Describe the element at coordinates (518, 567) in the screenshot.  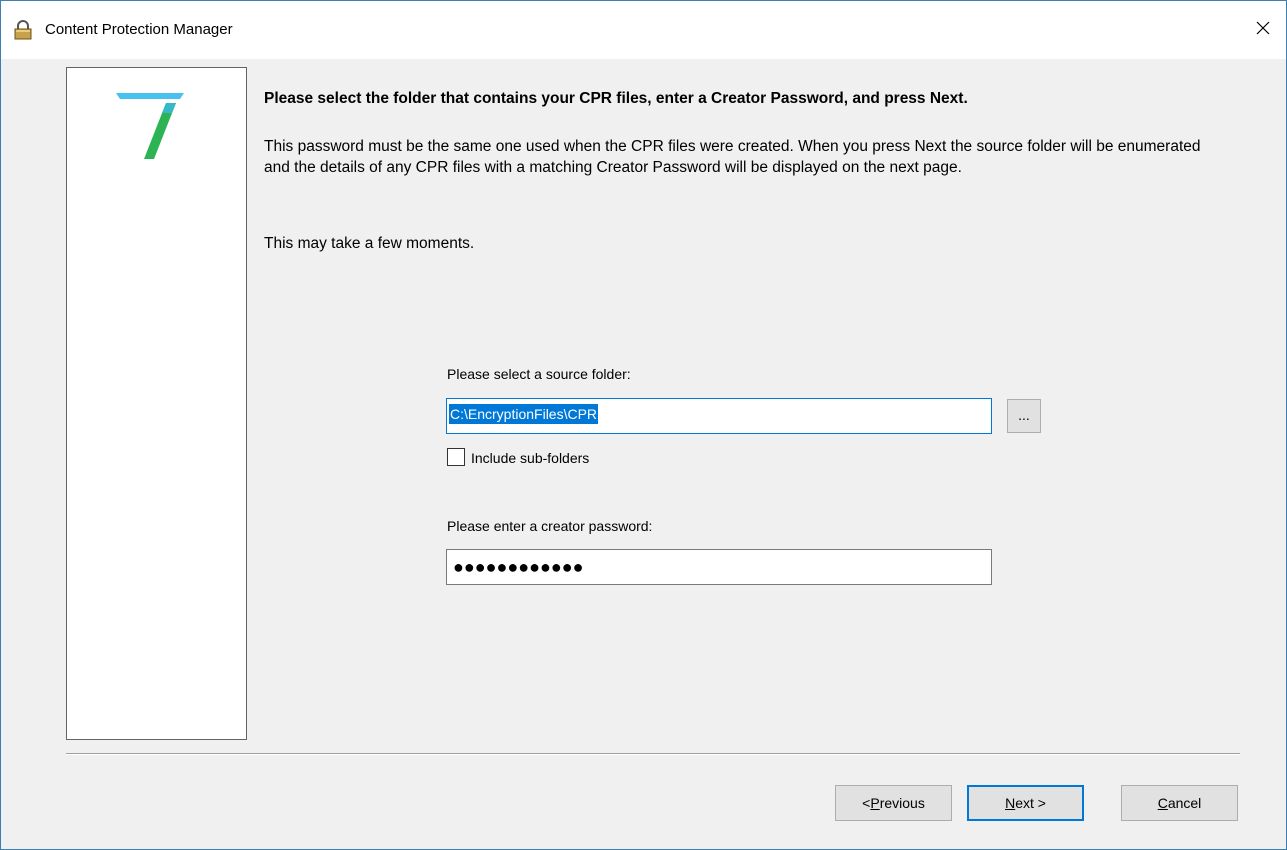
I see `password-mask: ●●●●●●●●●●●●` at that location.